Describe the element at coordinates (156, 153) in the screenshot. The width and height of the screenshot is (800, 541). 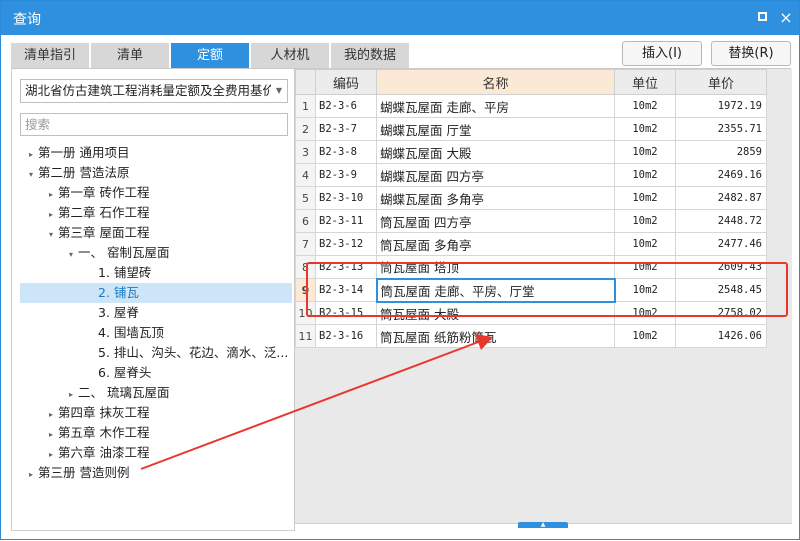
I see `tree-node: ▸ 第一册 通用项目` at that location.